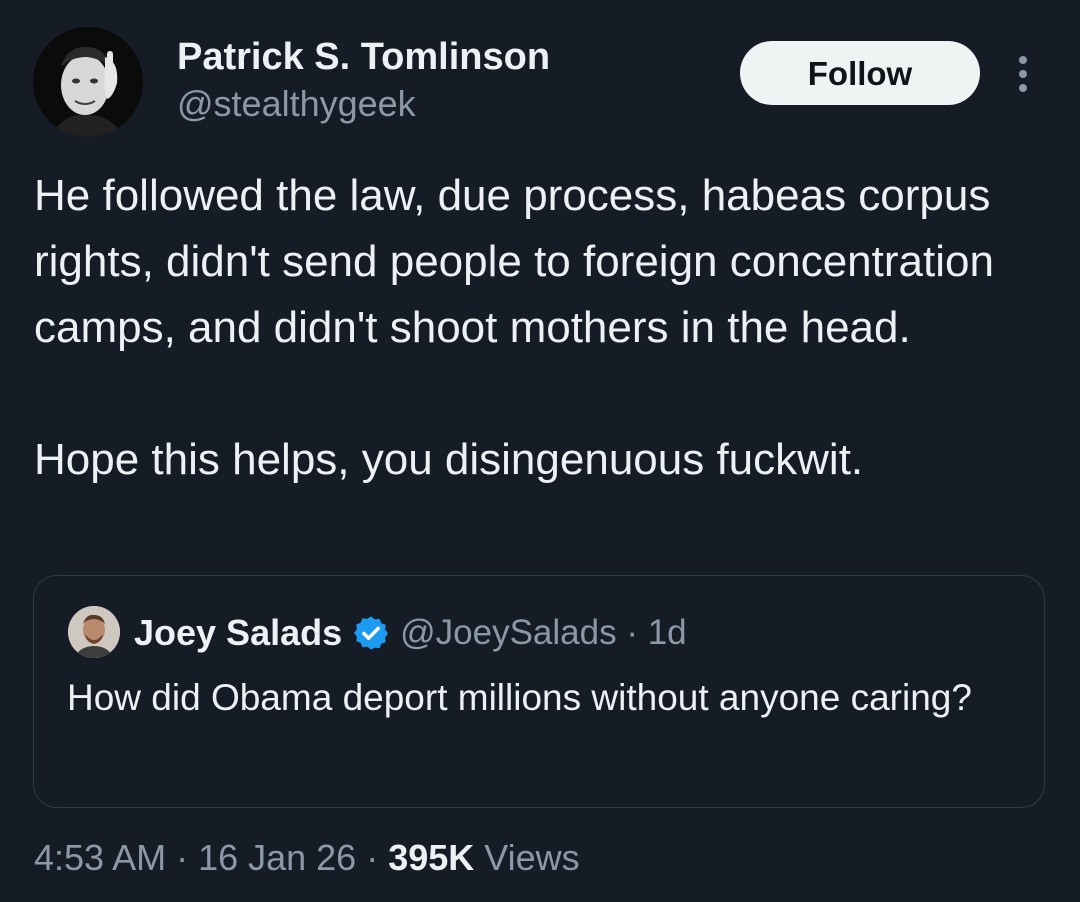 The image size is (1080, 902). Describe the element at coordinates (527, 857) in the screenshot. I see `views-label: Views` at that location.